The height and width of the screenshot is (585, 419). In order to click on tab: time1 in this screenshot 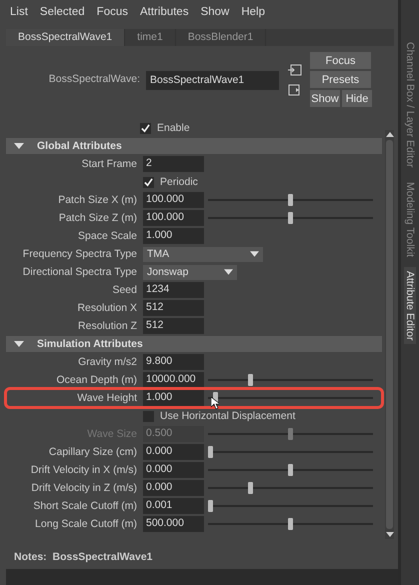, I will do `click(150, 37)`.